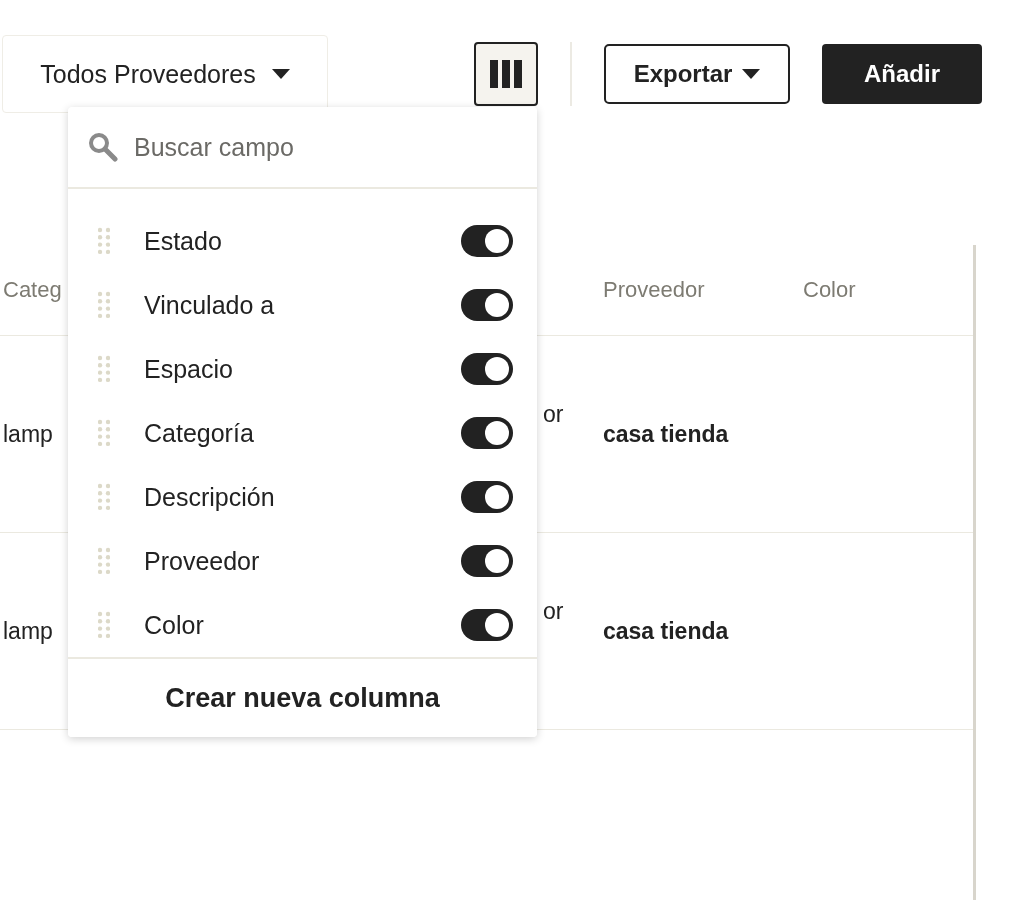 Image resolution: width=1016 pixels, height=900 pixels. I want to click on field-label: Vinculado a, so click(210, 305).